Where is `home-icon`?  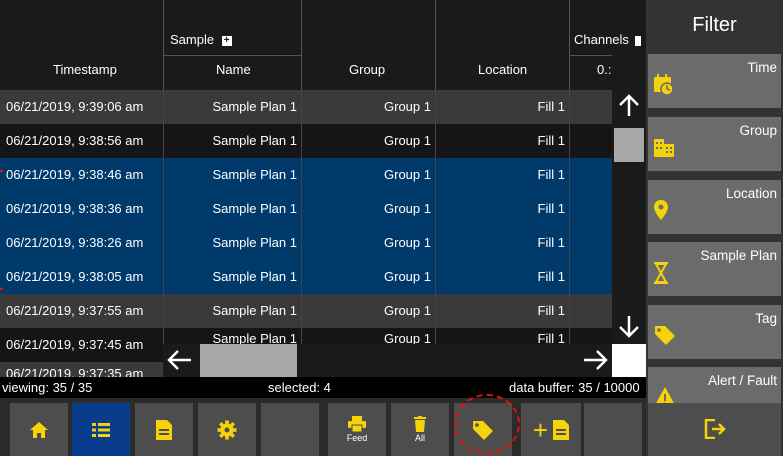
home-icon is located at coordinates (39, 429).